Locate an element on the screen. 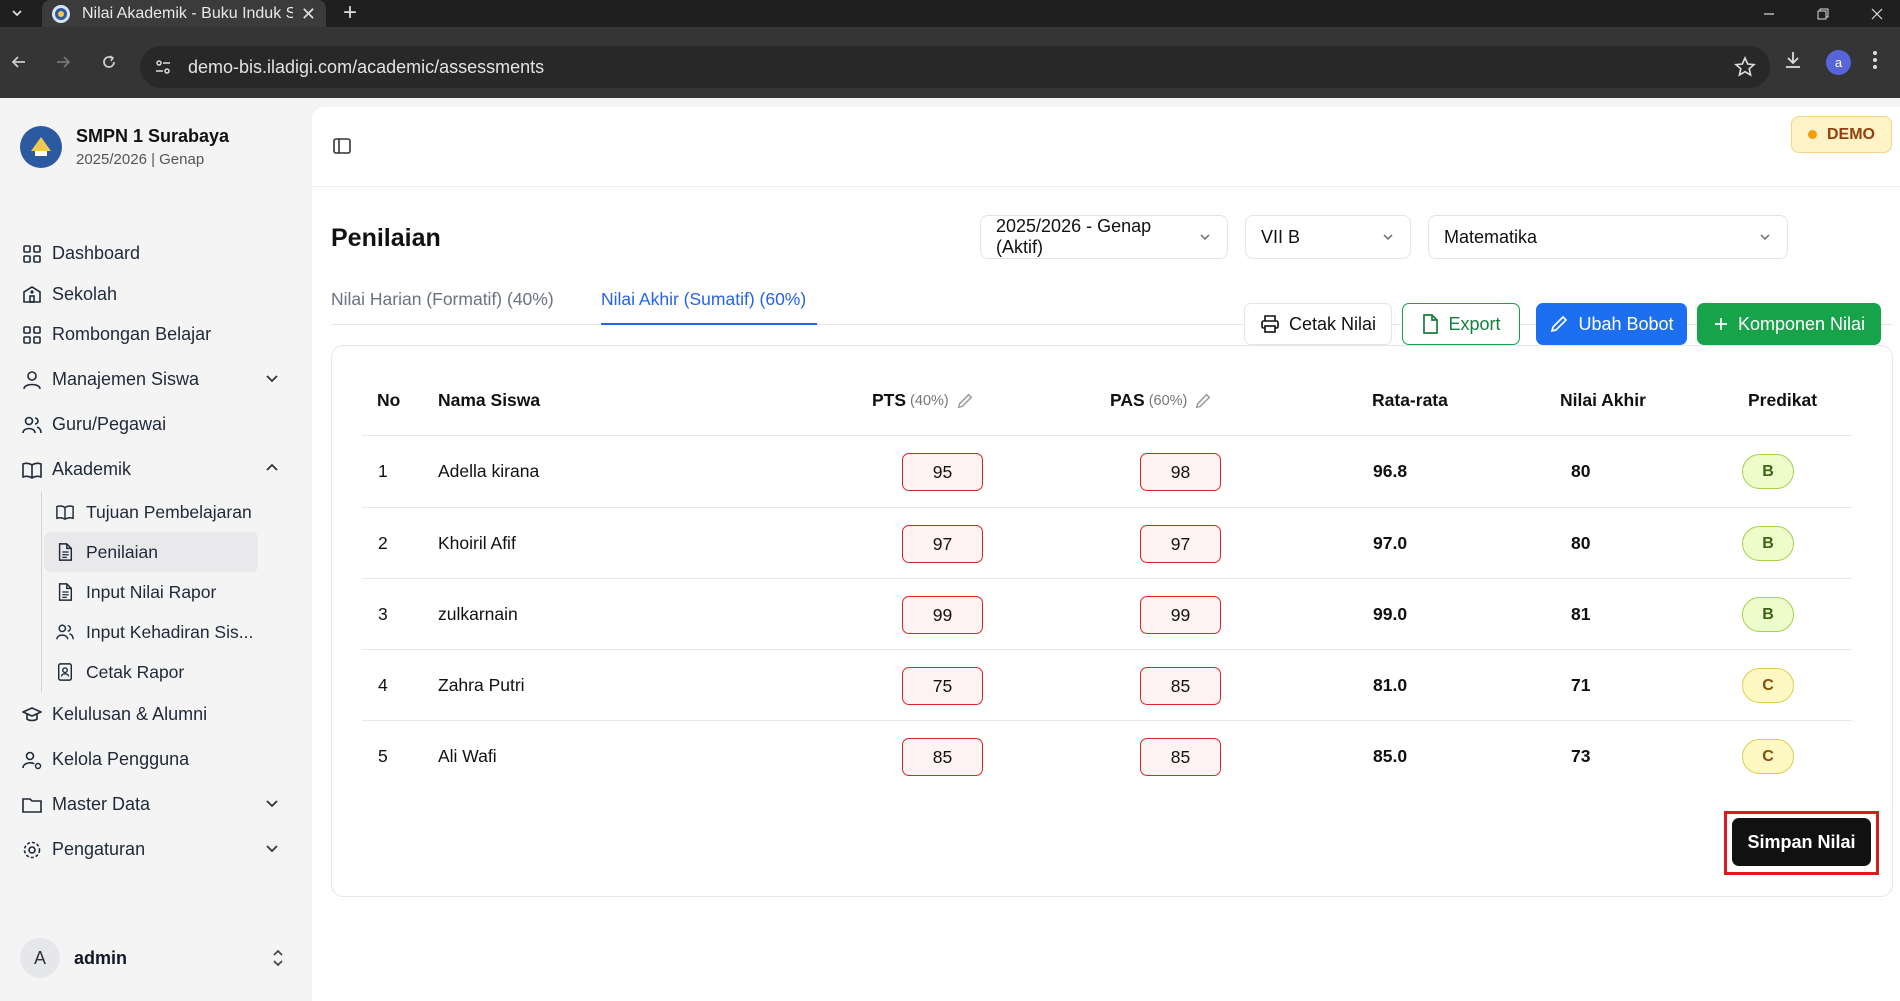  user-name: admin is located at coordinates (101, 957).